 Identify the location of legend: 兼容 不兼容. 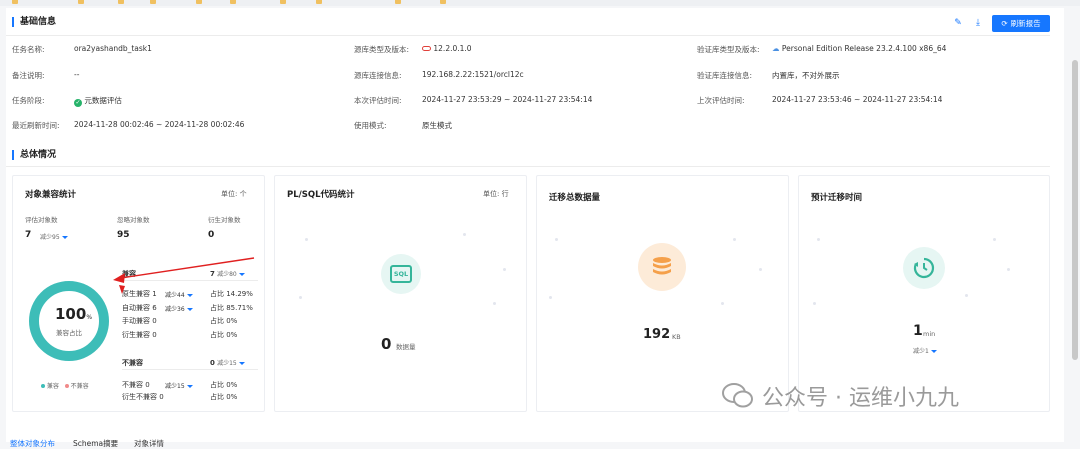
(65, 385).